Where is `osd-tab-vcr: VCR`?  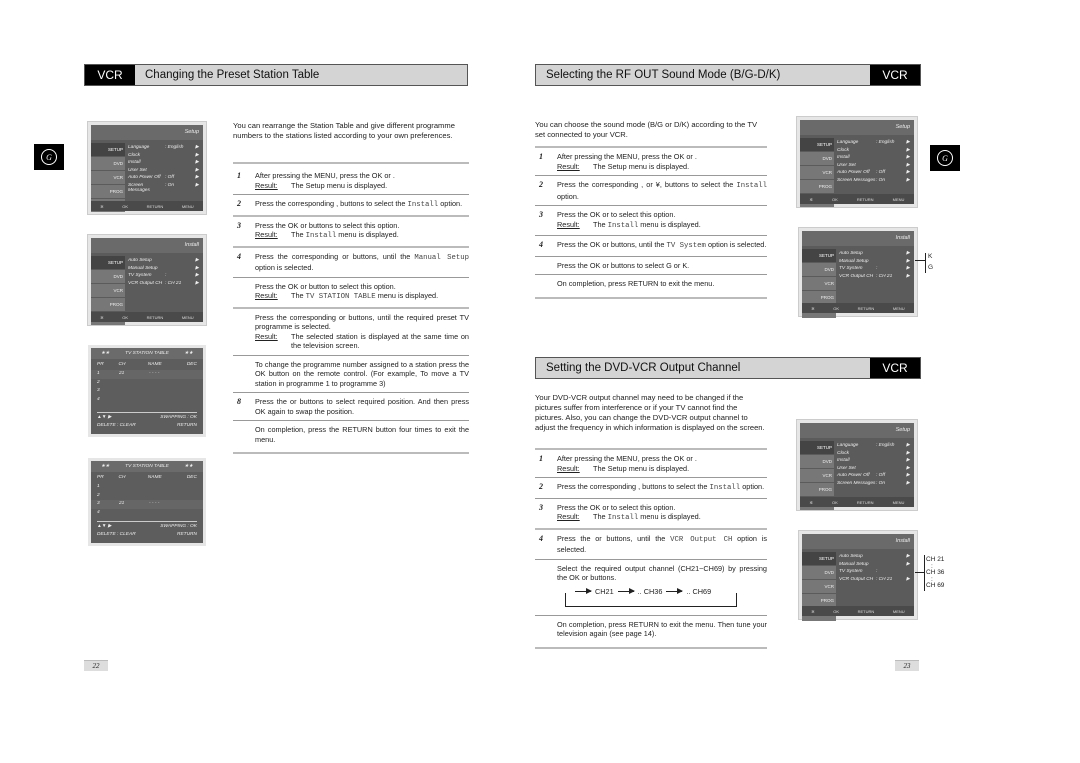 osd-tab-vcr: VCR is located at coordinates (108, 177).